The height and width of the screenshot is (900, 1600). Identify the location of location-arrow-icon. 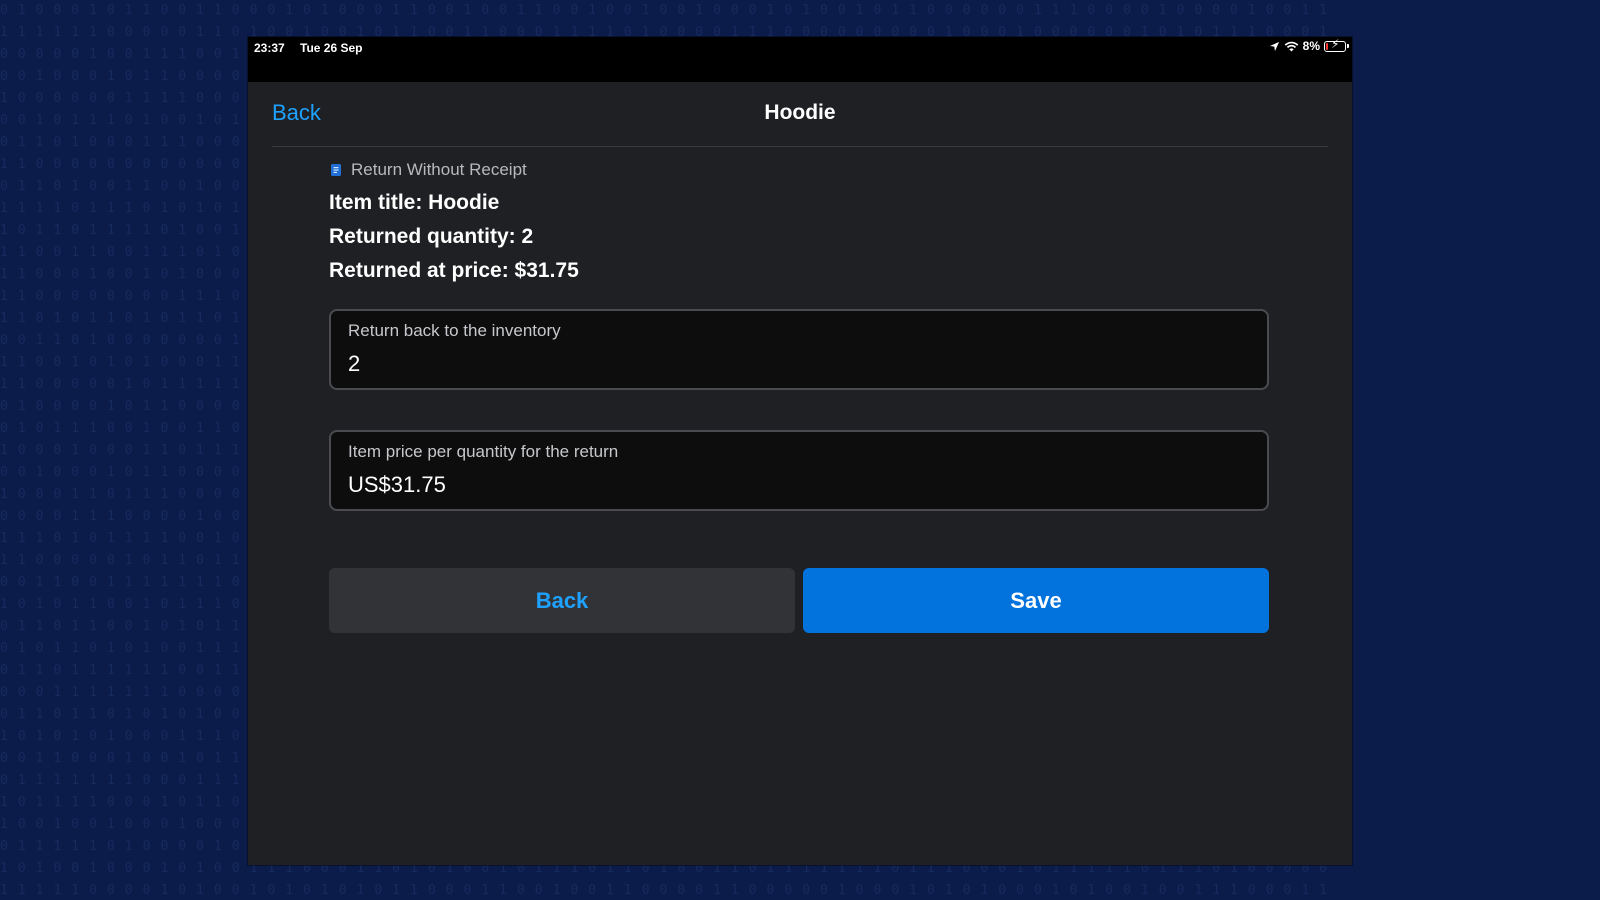
(1274, 46).